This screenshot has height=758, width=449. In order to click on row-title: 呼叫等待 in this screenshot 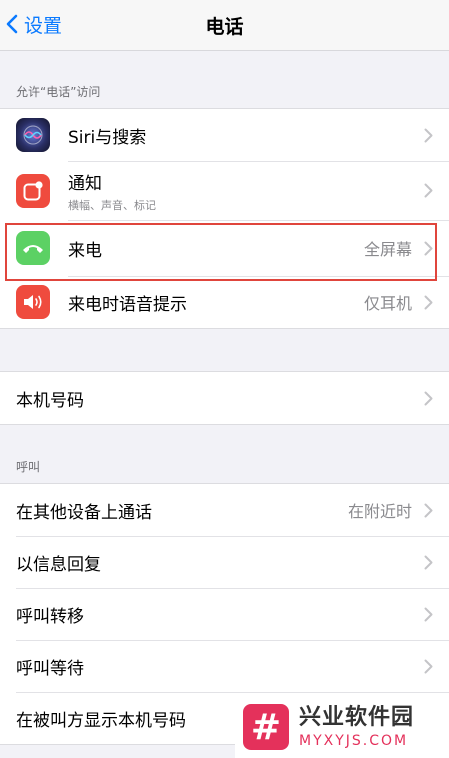, I will do `click(50, 668)`.